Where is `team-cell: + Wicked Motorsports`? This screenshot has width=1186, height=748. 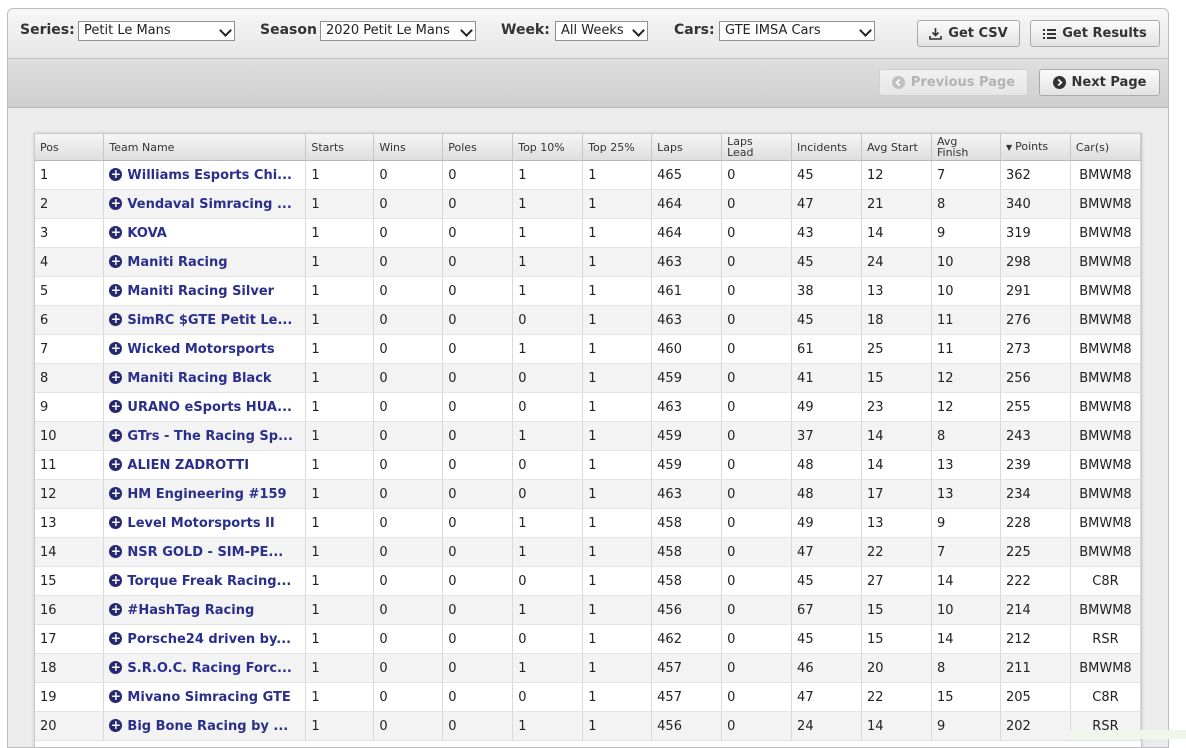 team-cell: + Wicked Motorsports is located at coordinates (205, 349).